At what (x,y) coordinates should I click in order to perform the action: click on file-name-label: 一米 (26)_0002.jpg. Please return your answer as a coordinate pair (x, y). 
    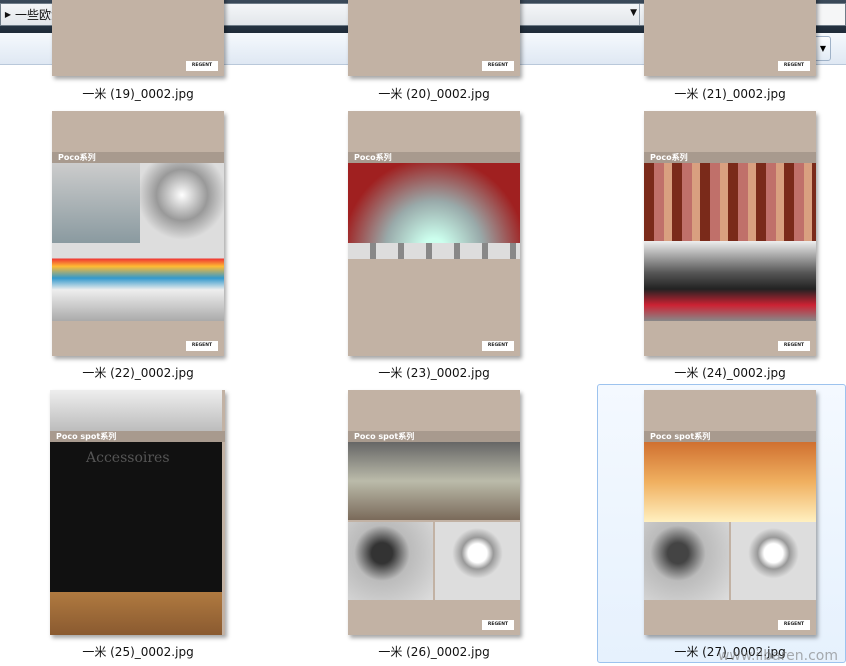
    Looking at the image, I should click on (434, 651).